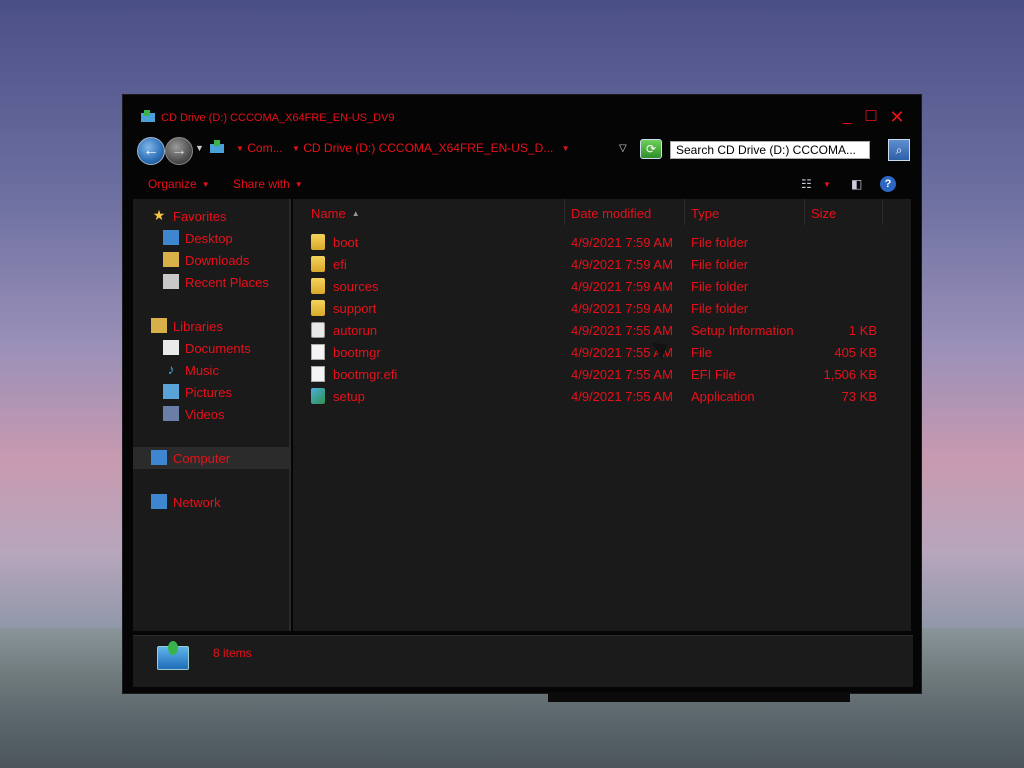  I want to click on change-view-icon: ☷, so click(806, 184).